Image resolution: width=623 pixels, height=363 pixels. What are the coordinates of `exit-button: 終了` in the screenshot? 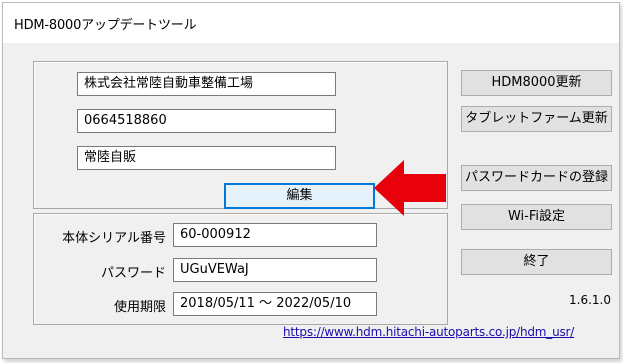 It's located at (536, 262).